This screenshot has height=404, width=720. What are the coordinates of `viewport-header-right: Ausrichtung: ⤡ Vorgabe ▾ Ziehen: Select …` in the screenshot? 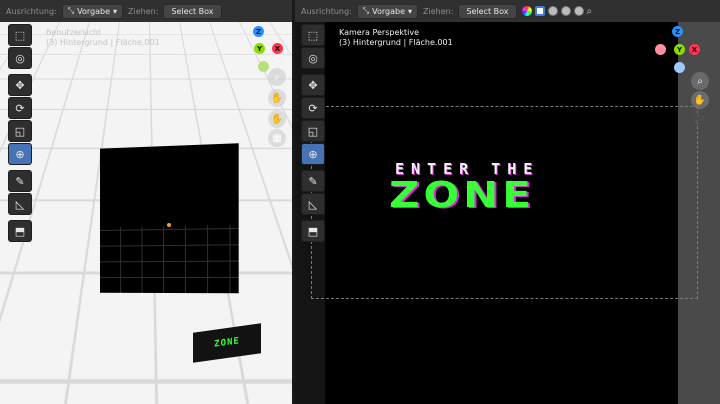 It's located at (507, 11).